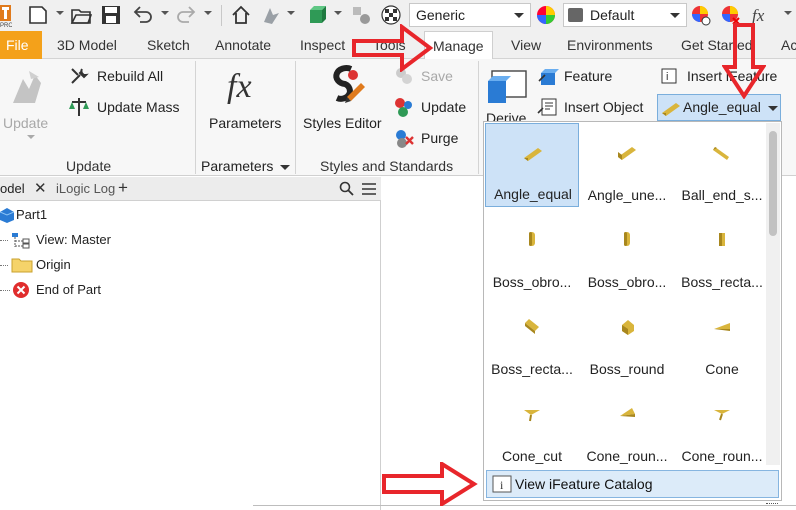  What do you see at coordinates (291, 13) in the screenshot?
I see `return-dropdown-icon` at bounding box center [291, 13].